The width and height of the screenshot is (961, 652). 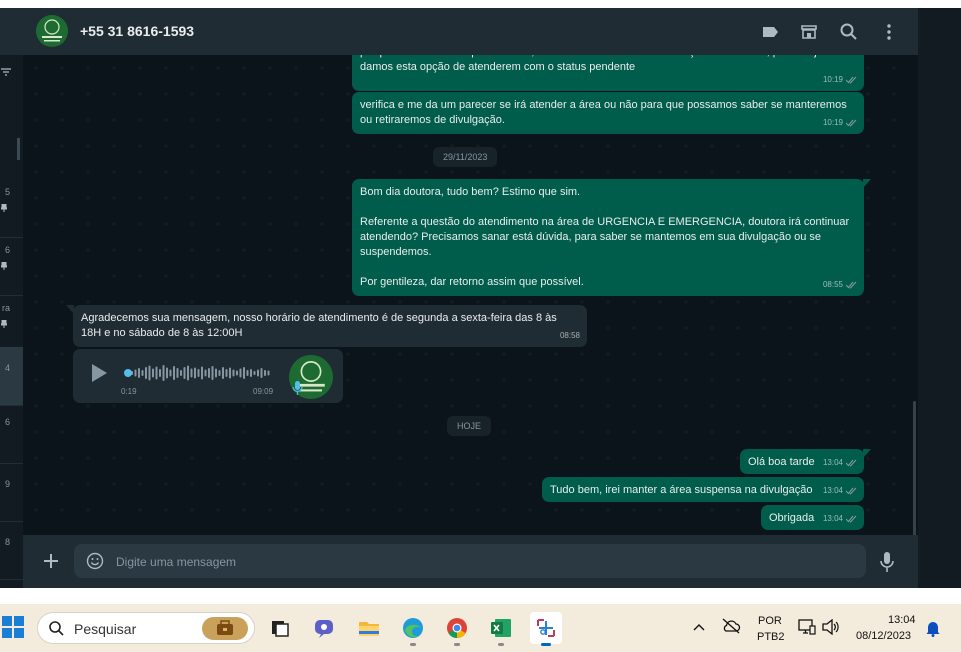 I want to click on taskbar-app-snipping-tool, so click(x=546, y=629).